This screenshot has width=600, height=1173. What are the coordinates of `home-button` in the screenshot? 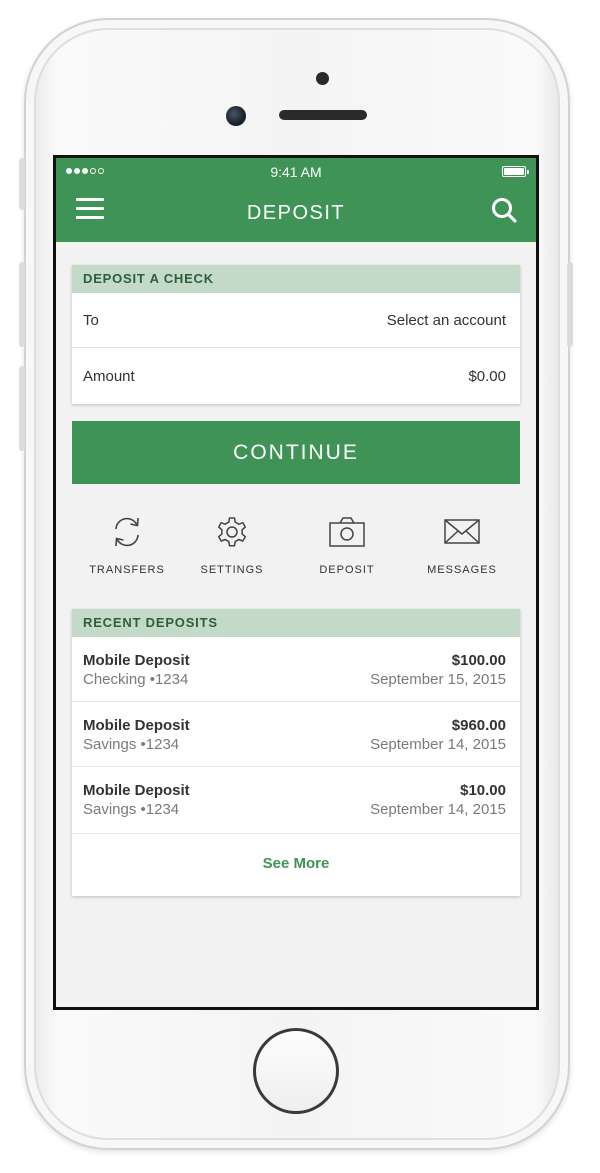 It's located at (296, 1071).